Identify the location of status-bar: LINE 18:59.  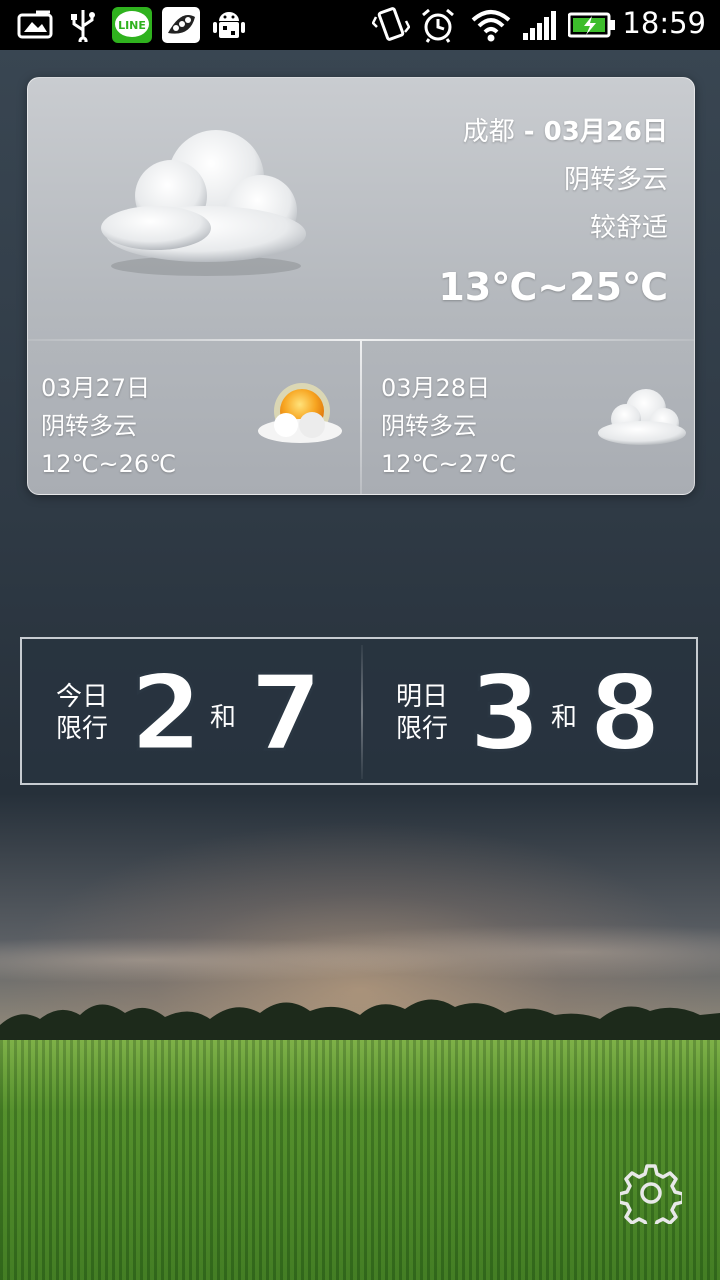
(360, 25).